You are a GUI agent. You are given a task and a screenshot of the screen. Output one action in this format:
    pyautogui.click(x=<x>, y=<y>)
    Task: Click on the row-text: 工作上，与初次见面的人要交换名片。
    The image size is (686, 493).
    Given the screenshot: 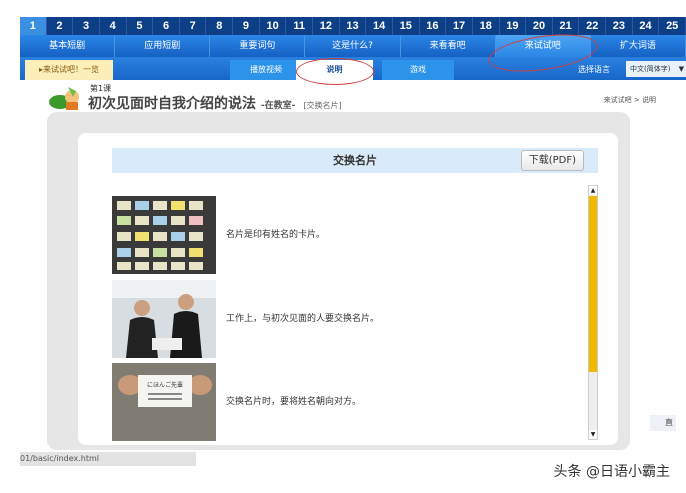 What is the action you would take?
    pyautogui.click(x=303, y=319)
    